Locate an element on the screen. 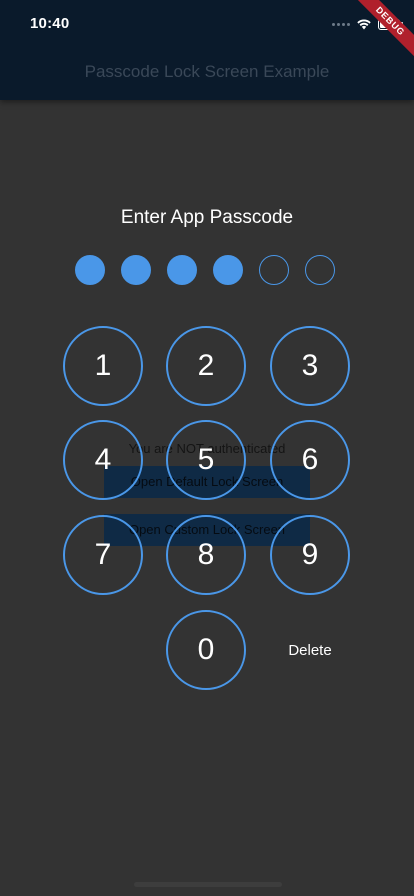 The width and height of the screenshot is (414, 896). home-indicator is located at coordinates (208, 884).